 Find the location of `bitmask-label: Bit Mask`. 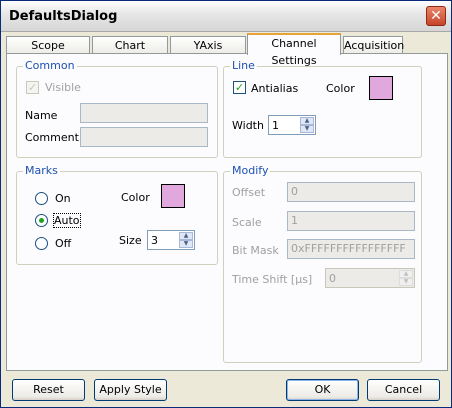

bitmask-label: Bit Mask is located at coordinates (255, 250).